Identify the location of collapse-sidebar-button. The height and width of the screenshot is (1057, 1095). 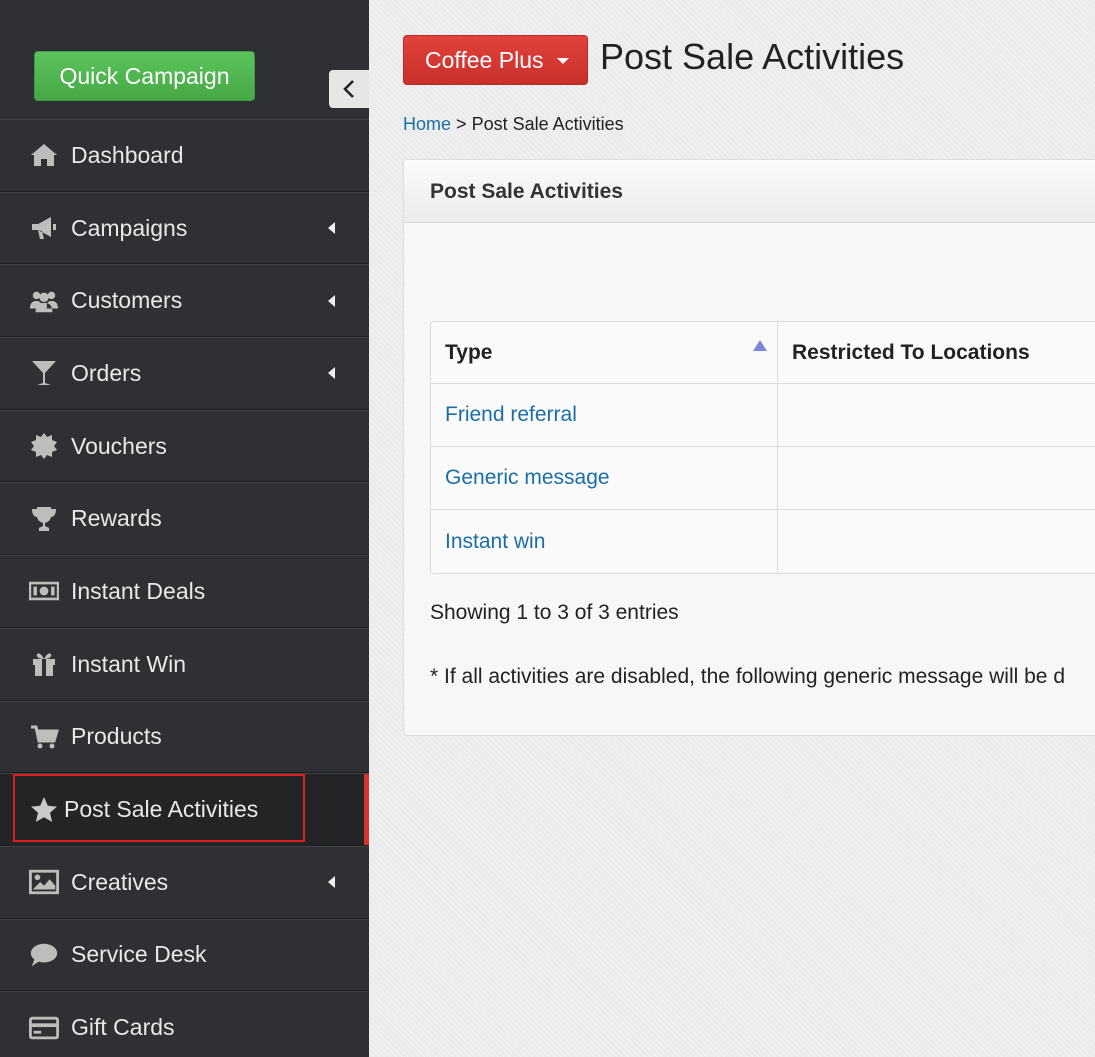
(349, 89).